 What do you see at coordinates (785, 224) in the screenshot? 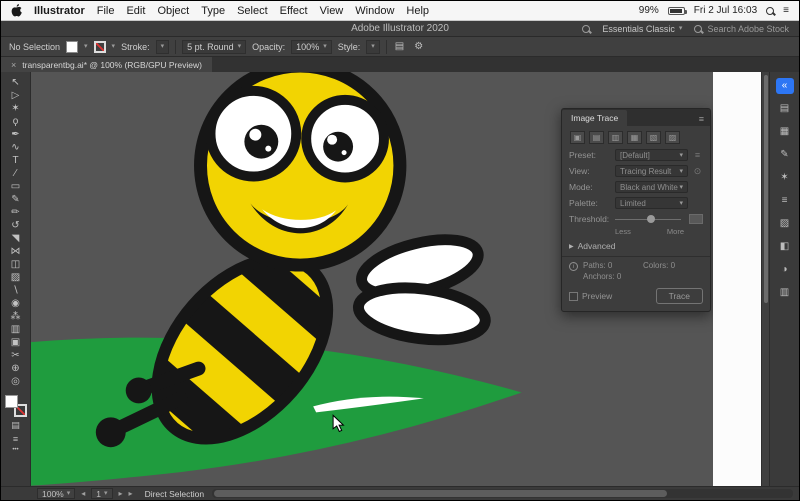
I see `gradient-panel-icon: ▨` at bounding box center [785, 224].